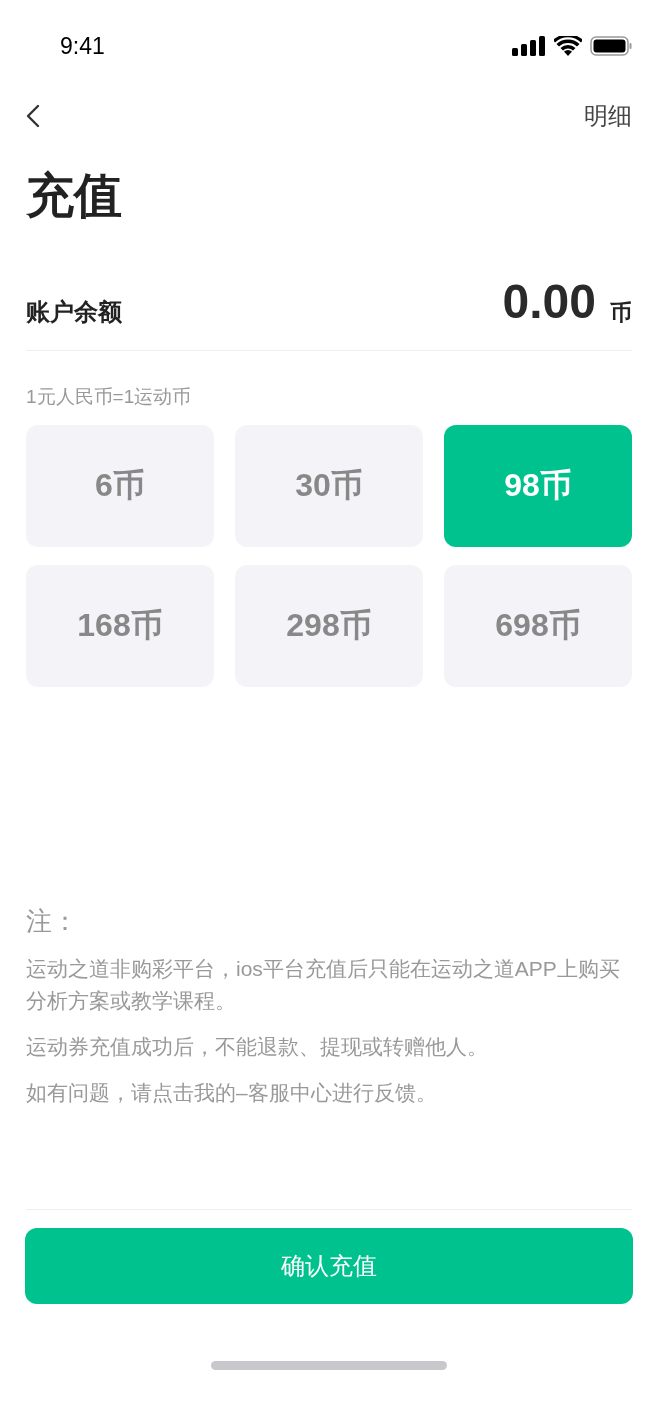 This screenshot has width=658, height=1425. What do you see at coordinates (33, 116) in the screenshot?
I see `back-icon` at bounding box center [33, 116].